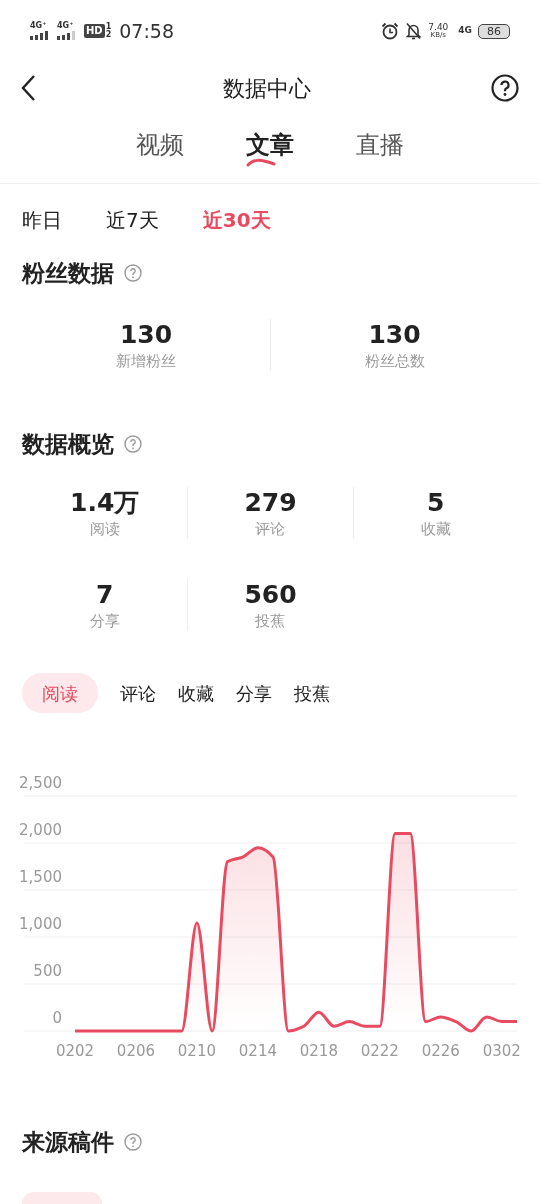 The image size is (540, 1204). I want to click on stat-value: 1.4万, so click(105, 503).